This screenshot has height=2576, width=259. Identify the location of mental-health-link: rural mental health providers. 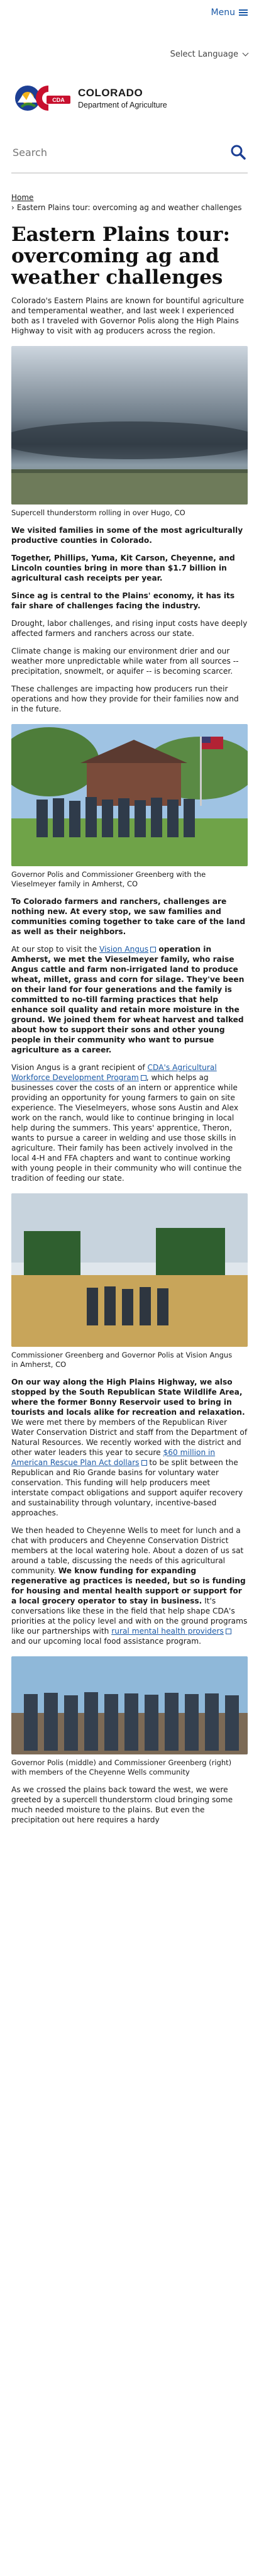
(167, 1631).